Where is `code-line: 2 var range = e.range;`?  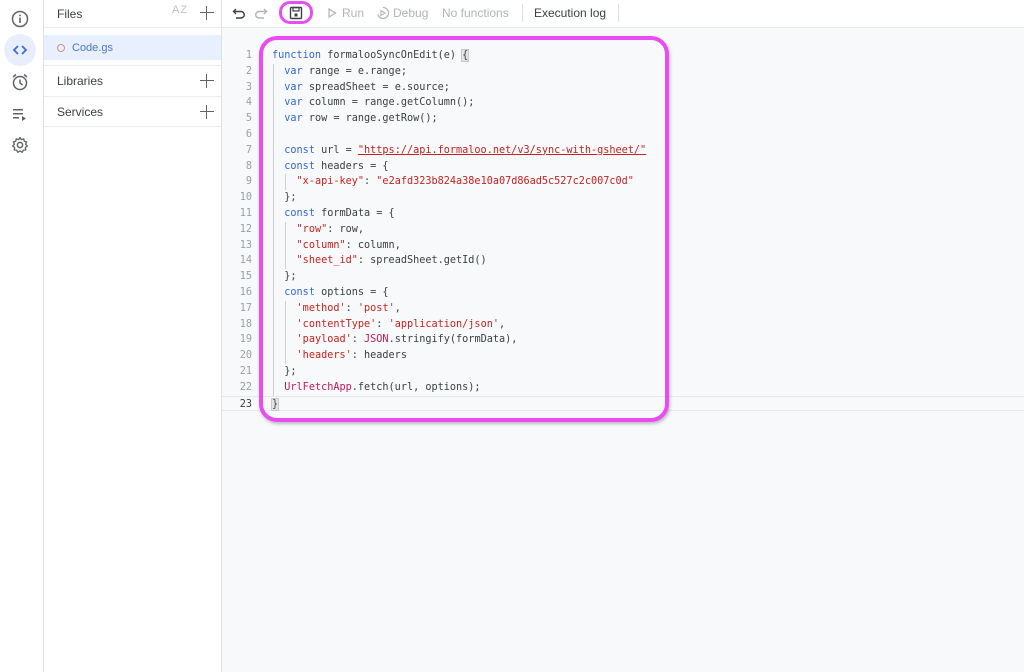 code-line: 2 var range = e.range; is located at coordinates (623, 72).